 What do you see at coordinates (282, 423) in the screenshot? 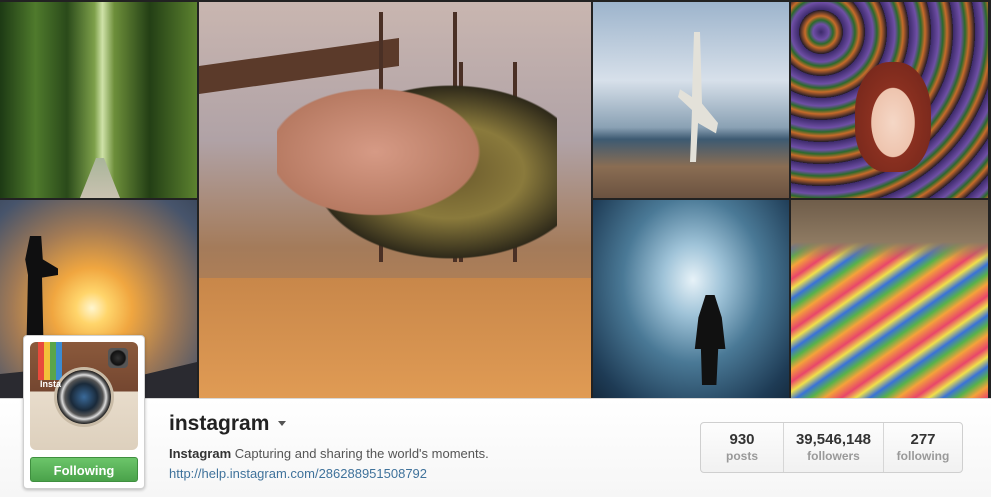
I see `chevron-down-icon` at bounding box center [282, 423].